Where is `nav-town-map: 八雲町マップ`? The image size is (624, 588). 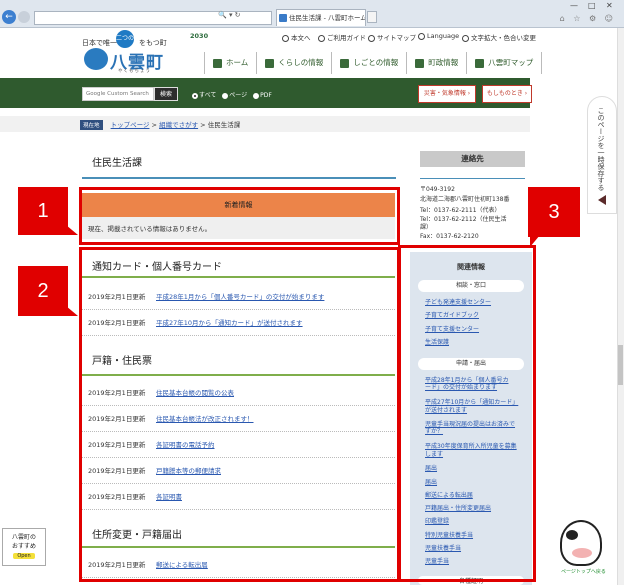 nav-town-map: 八雲町マップ is located at coordinates (504, 63).